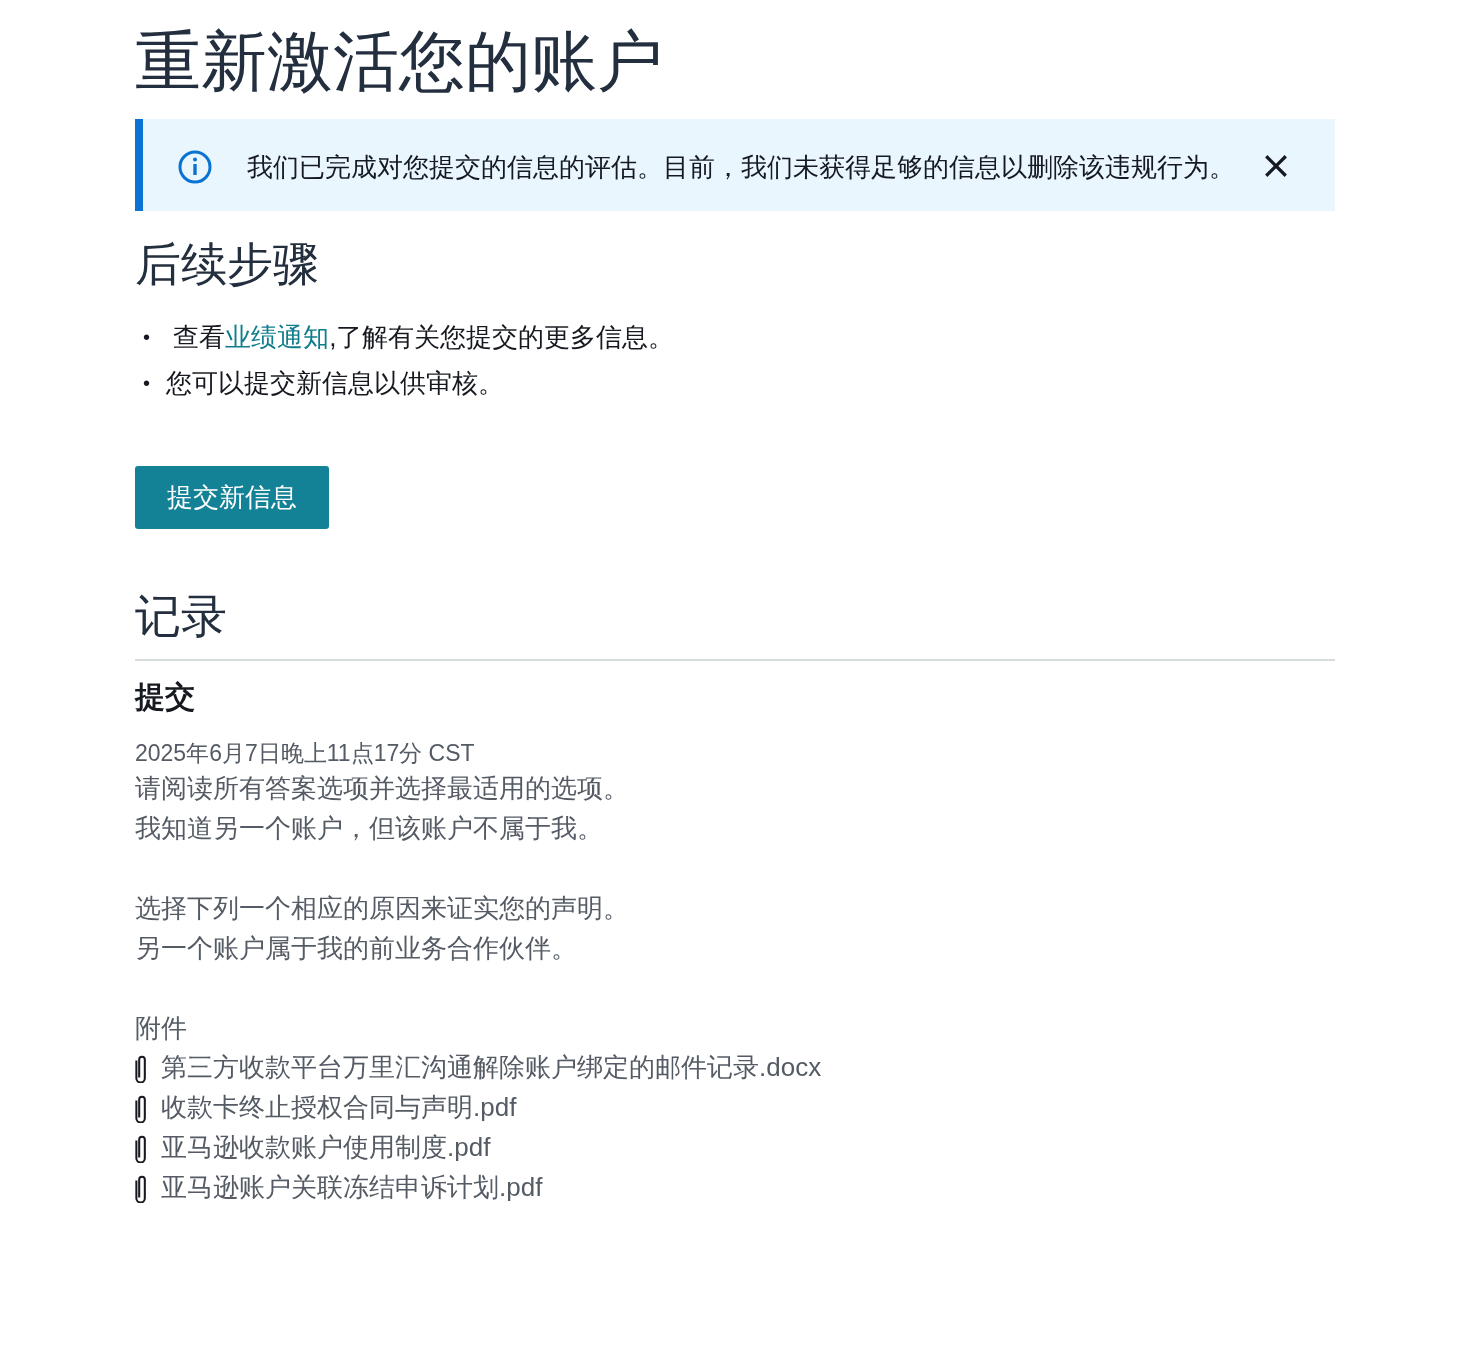 This screenshot has height=1367, width=1459. I want to click on link: 业绩通知, so click(277, 337).